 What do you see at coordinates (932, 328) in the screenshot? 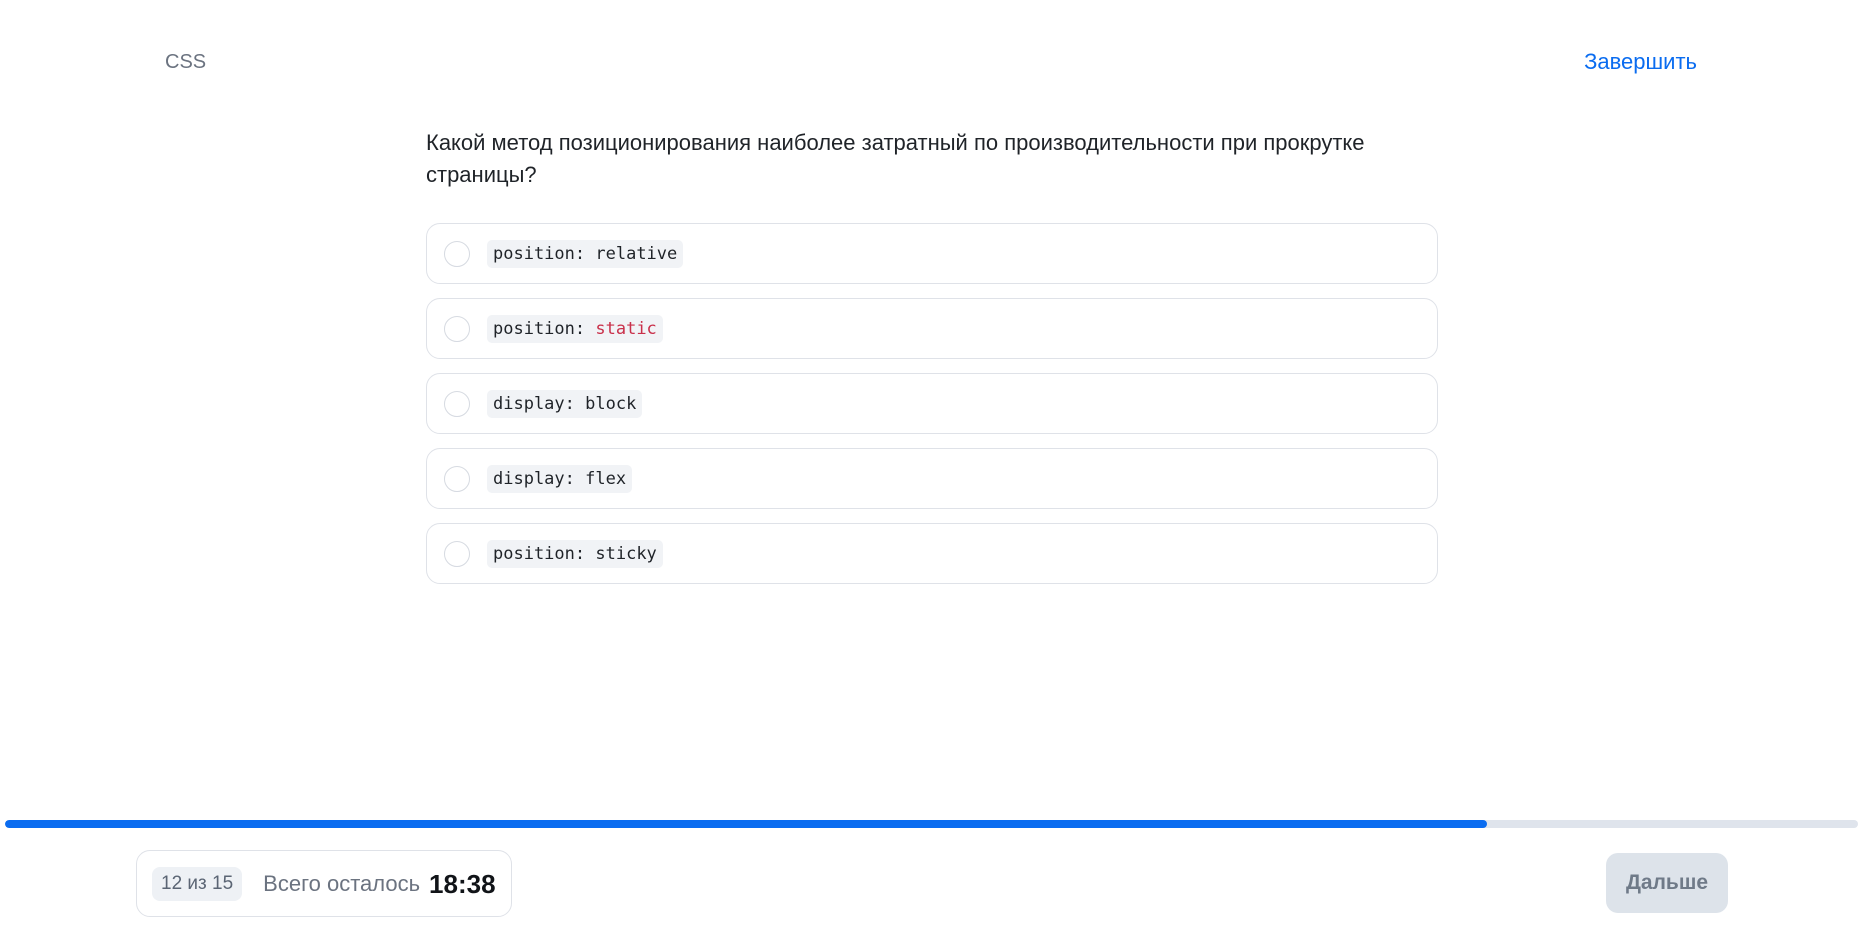
I see `answer-option: position: static` at bounding box center [932, 328].